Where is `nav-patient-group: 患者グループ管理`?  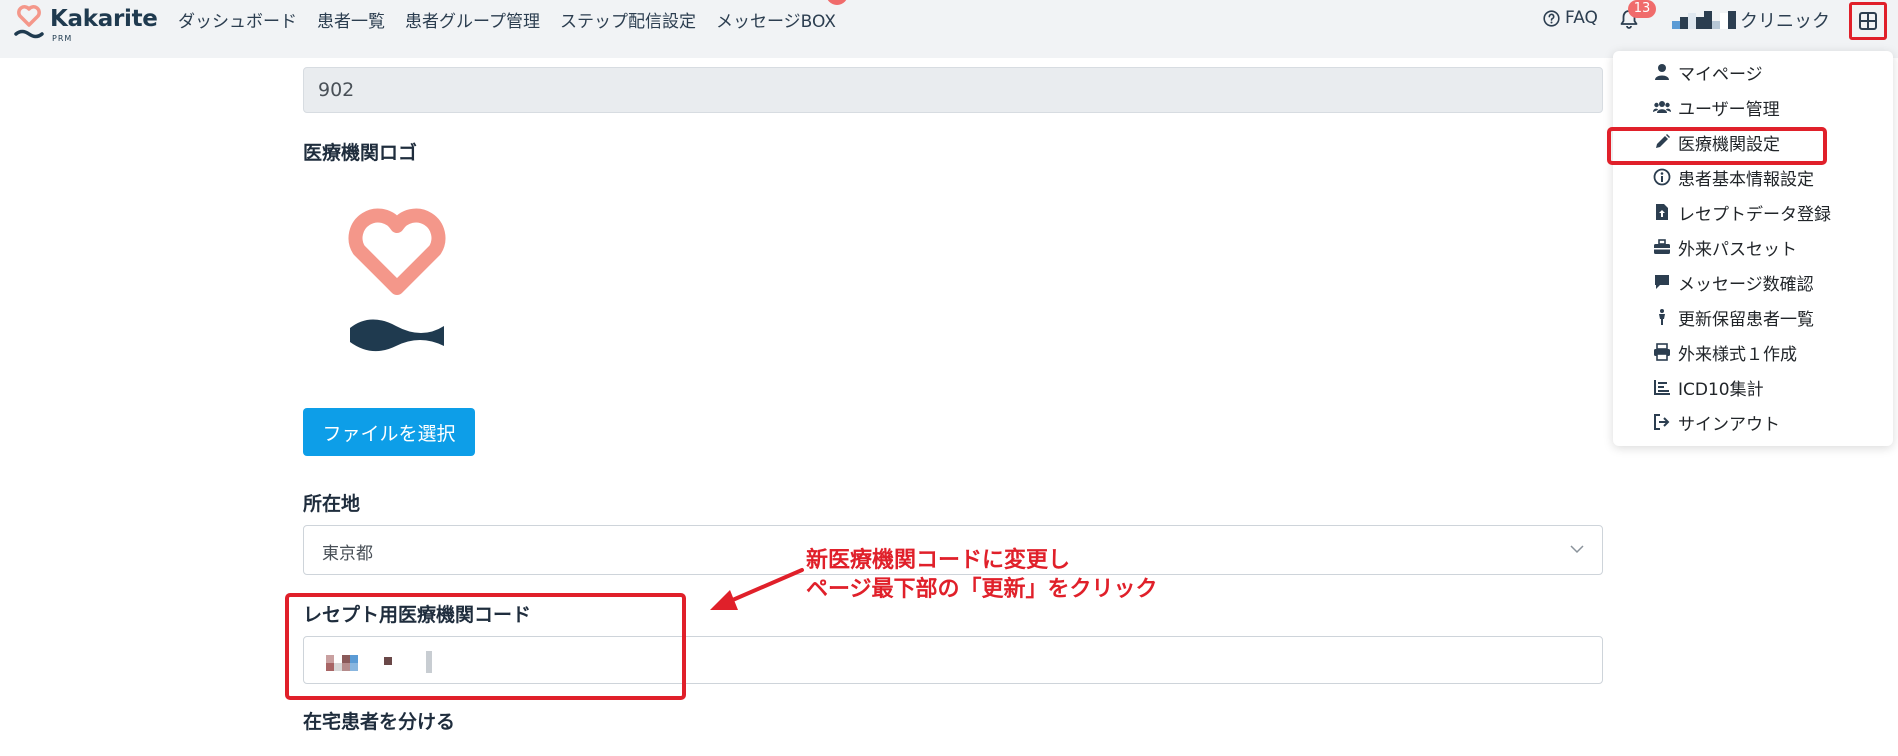 nav-patient-group: 患者グループ管理 is located at coordinates (472, 19).